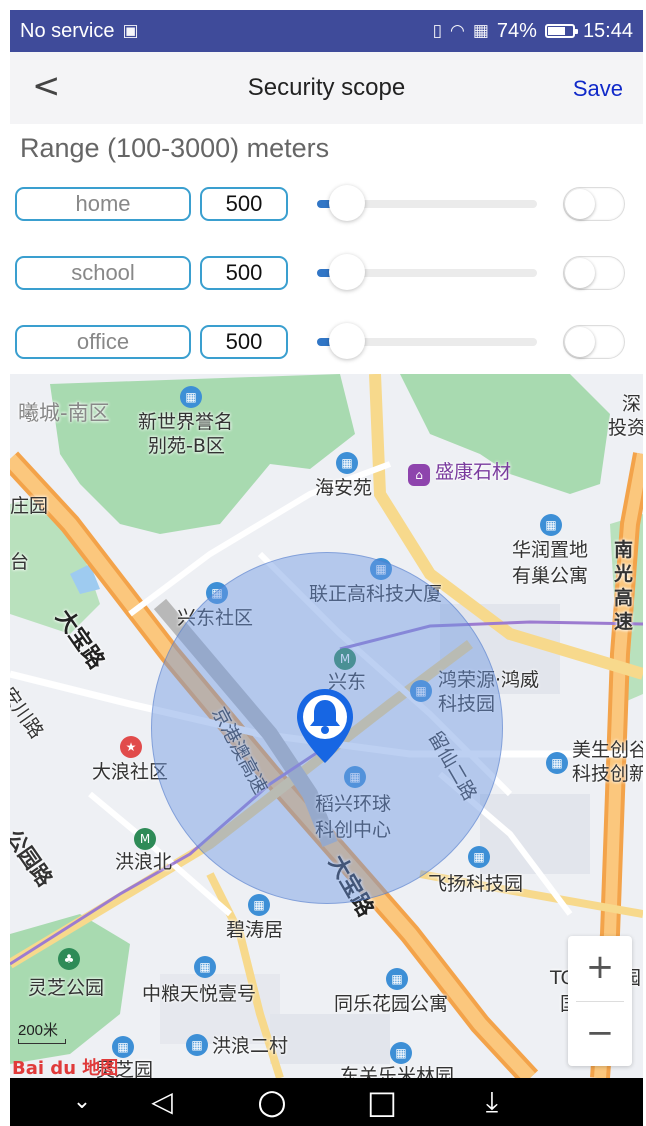 The image size is (646, 1126). I want to click on map-label: 新世界誉名, so click(186, 422).